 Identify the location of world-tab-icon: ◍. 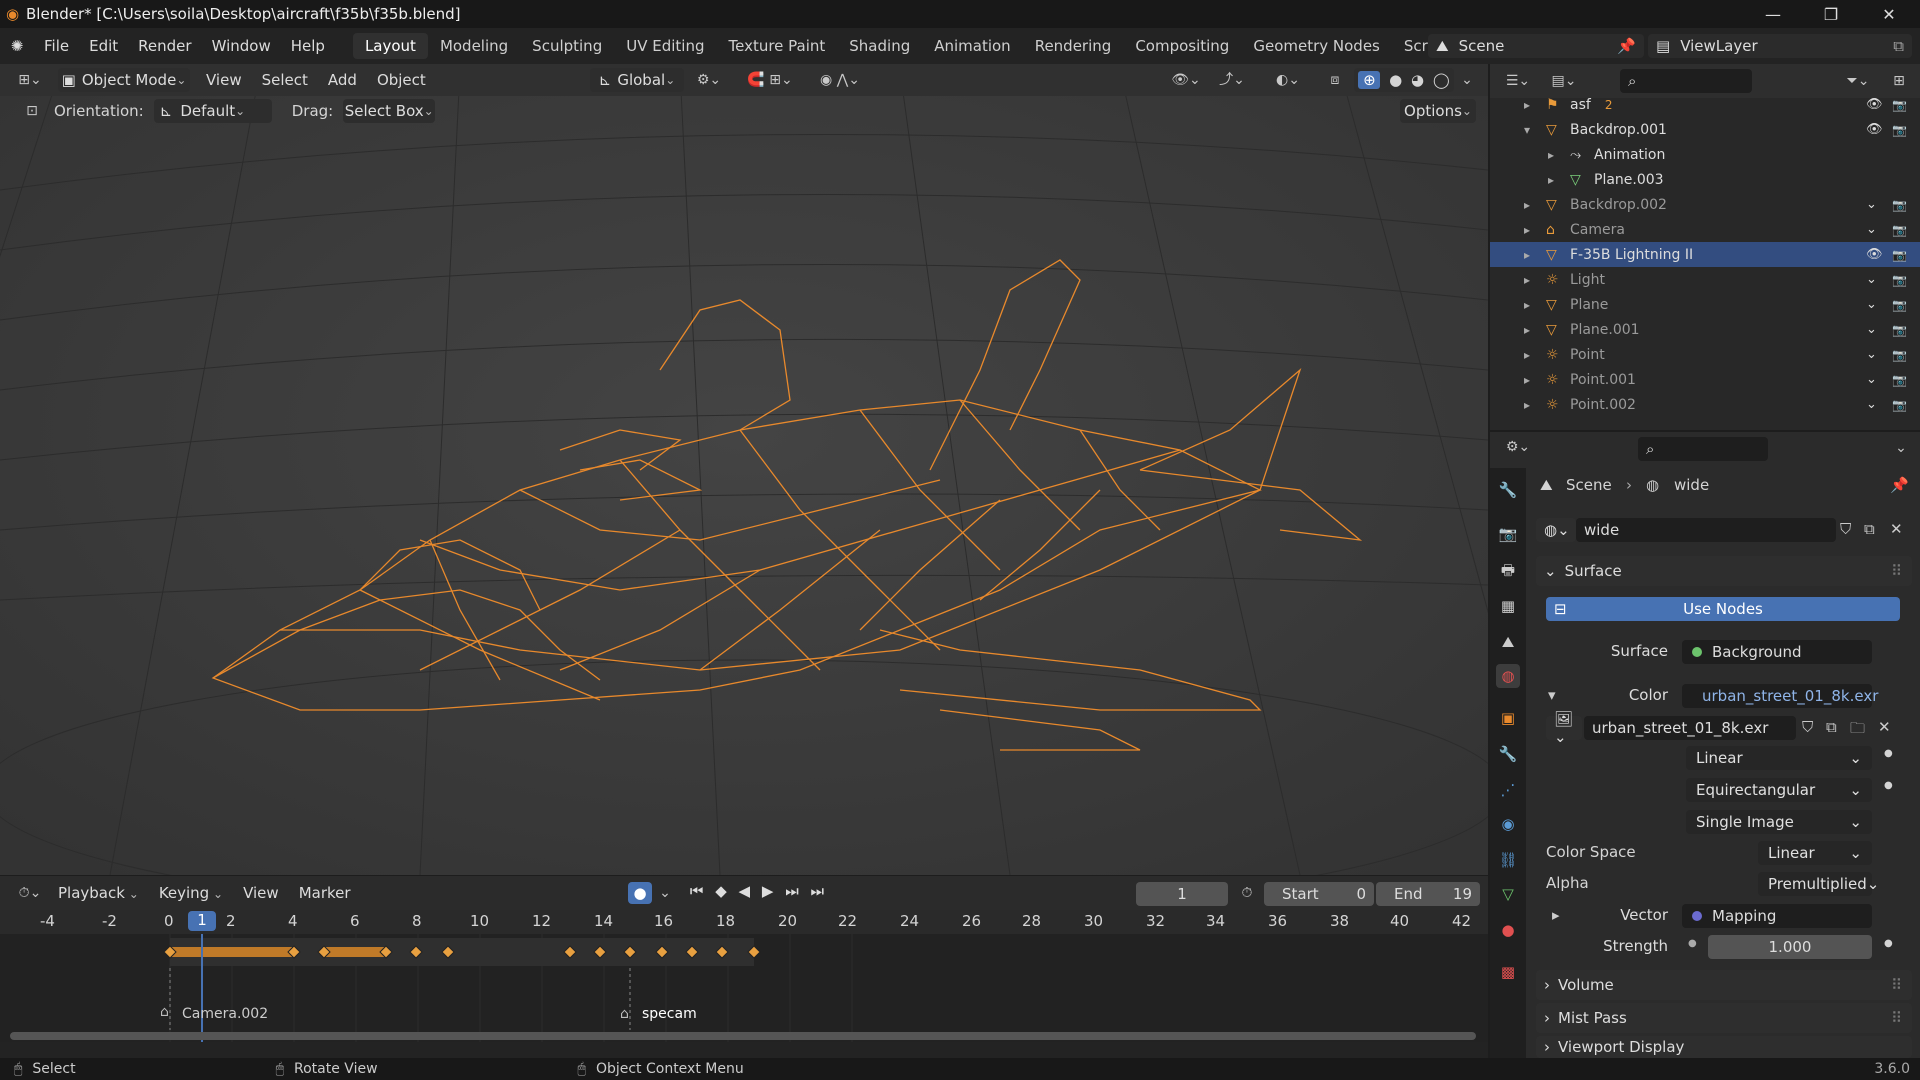
(1508, 676).